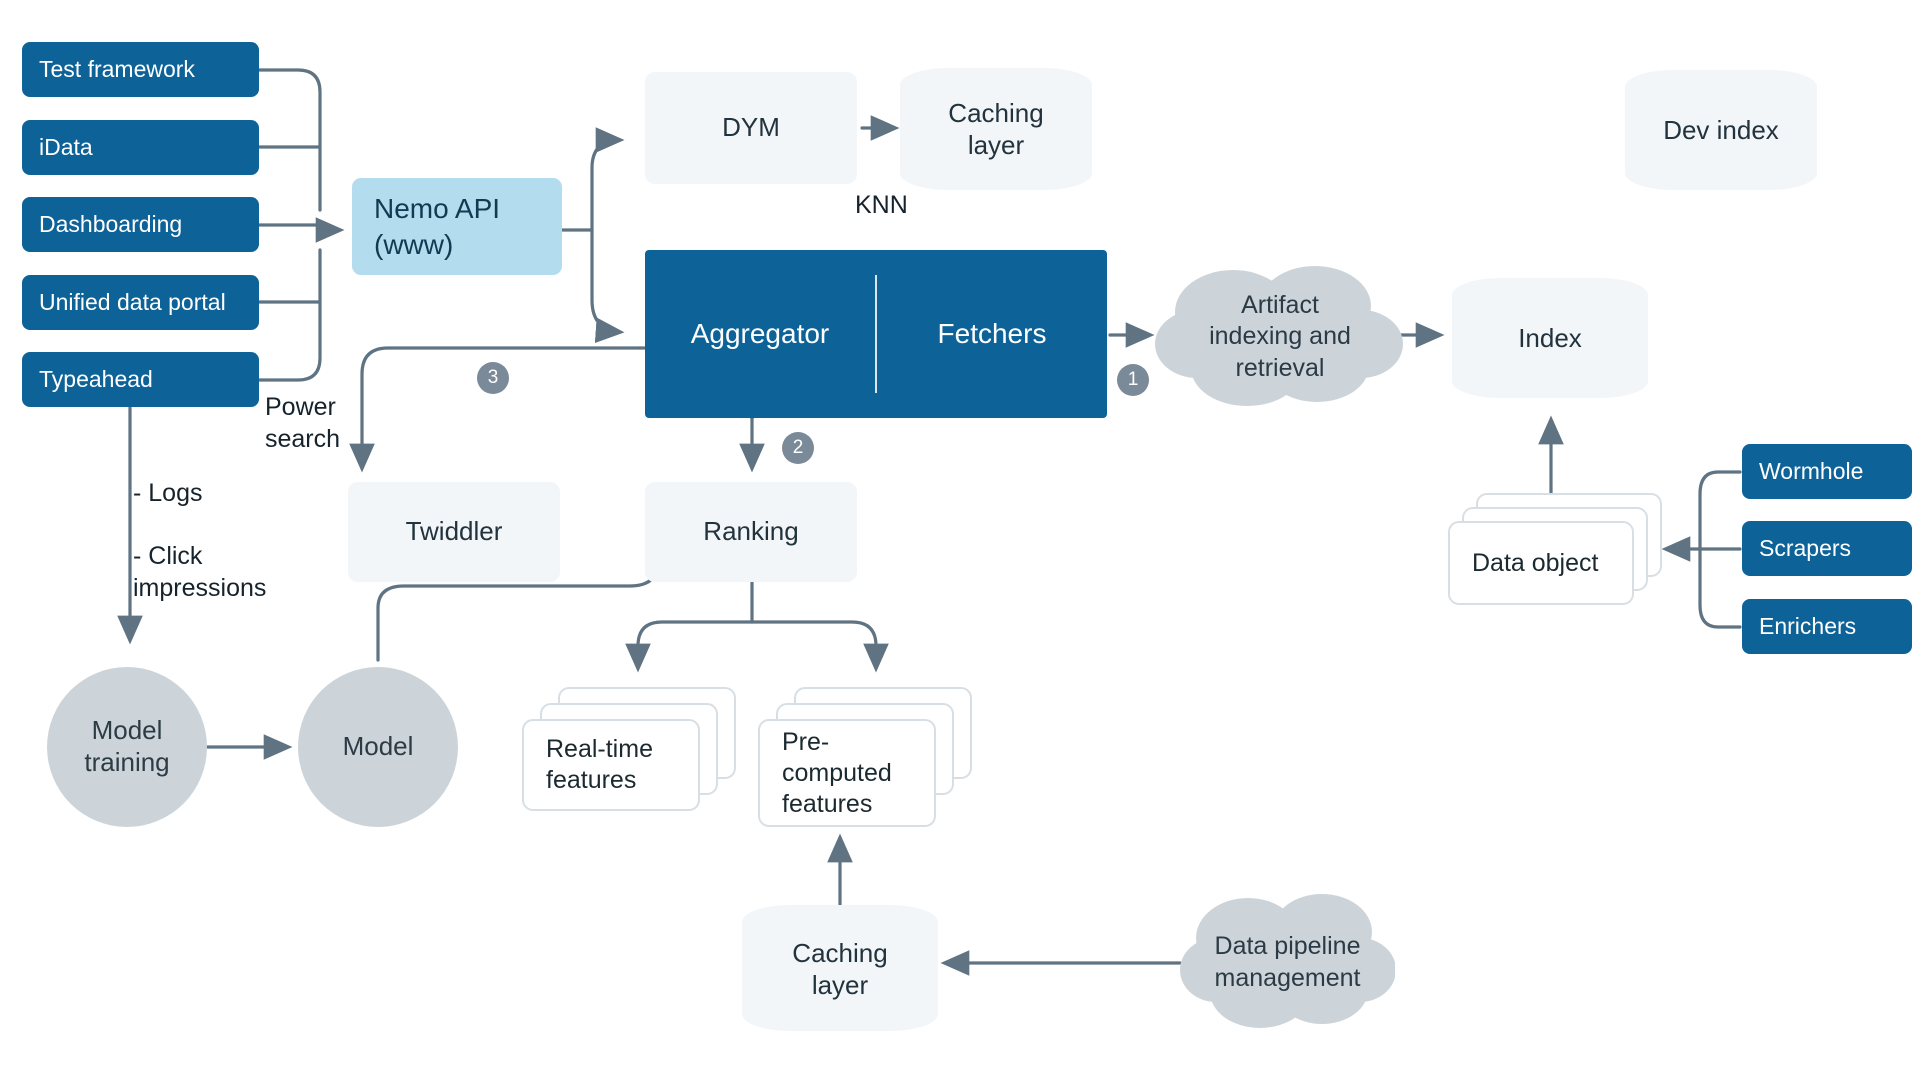 This screenshot has width=1920, height=1080. I want to click on knn-annotation: KNN, so click(881, 205).